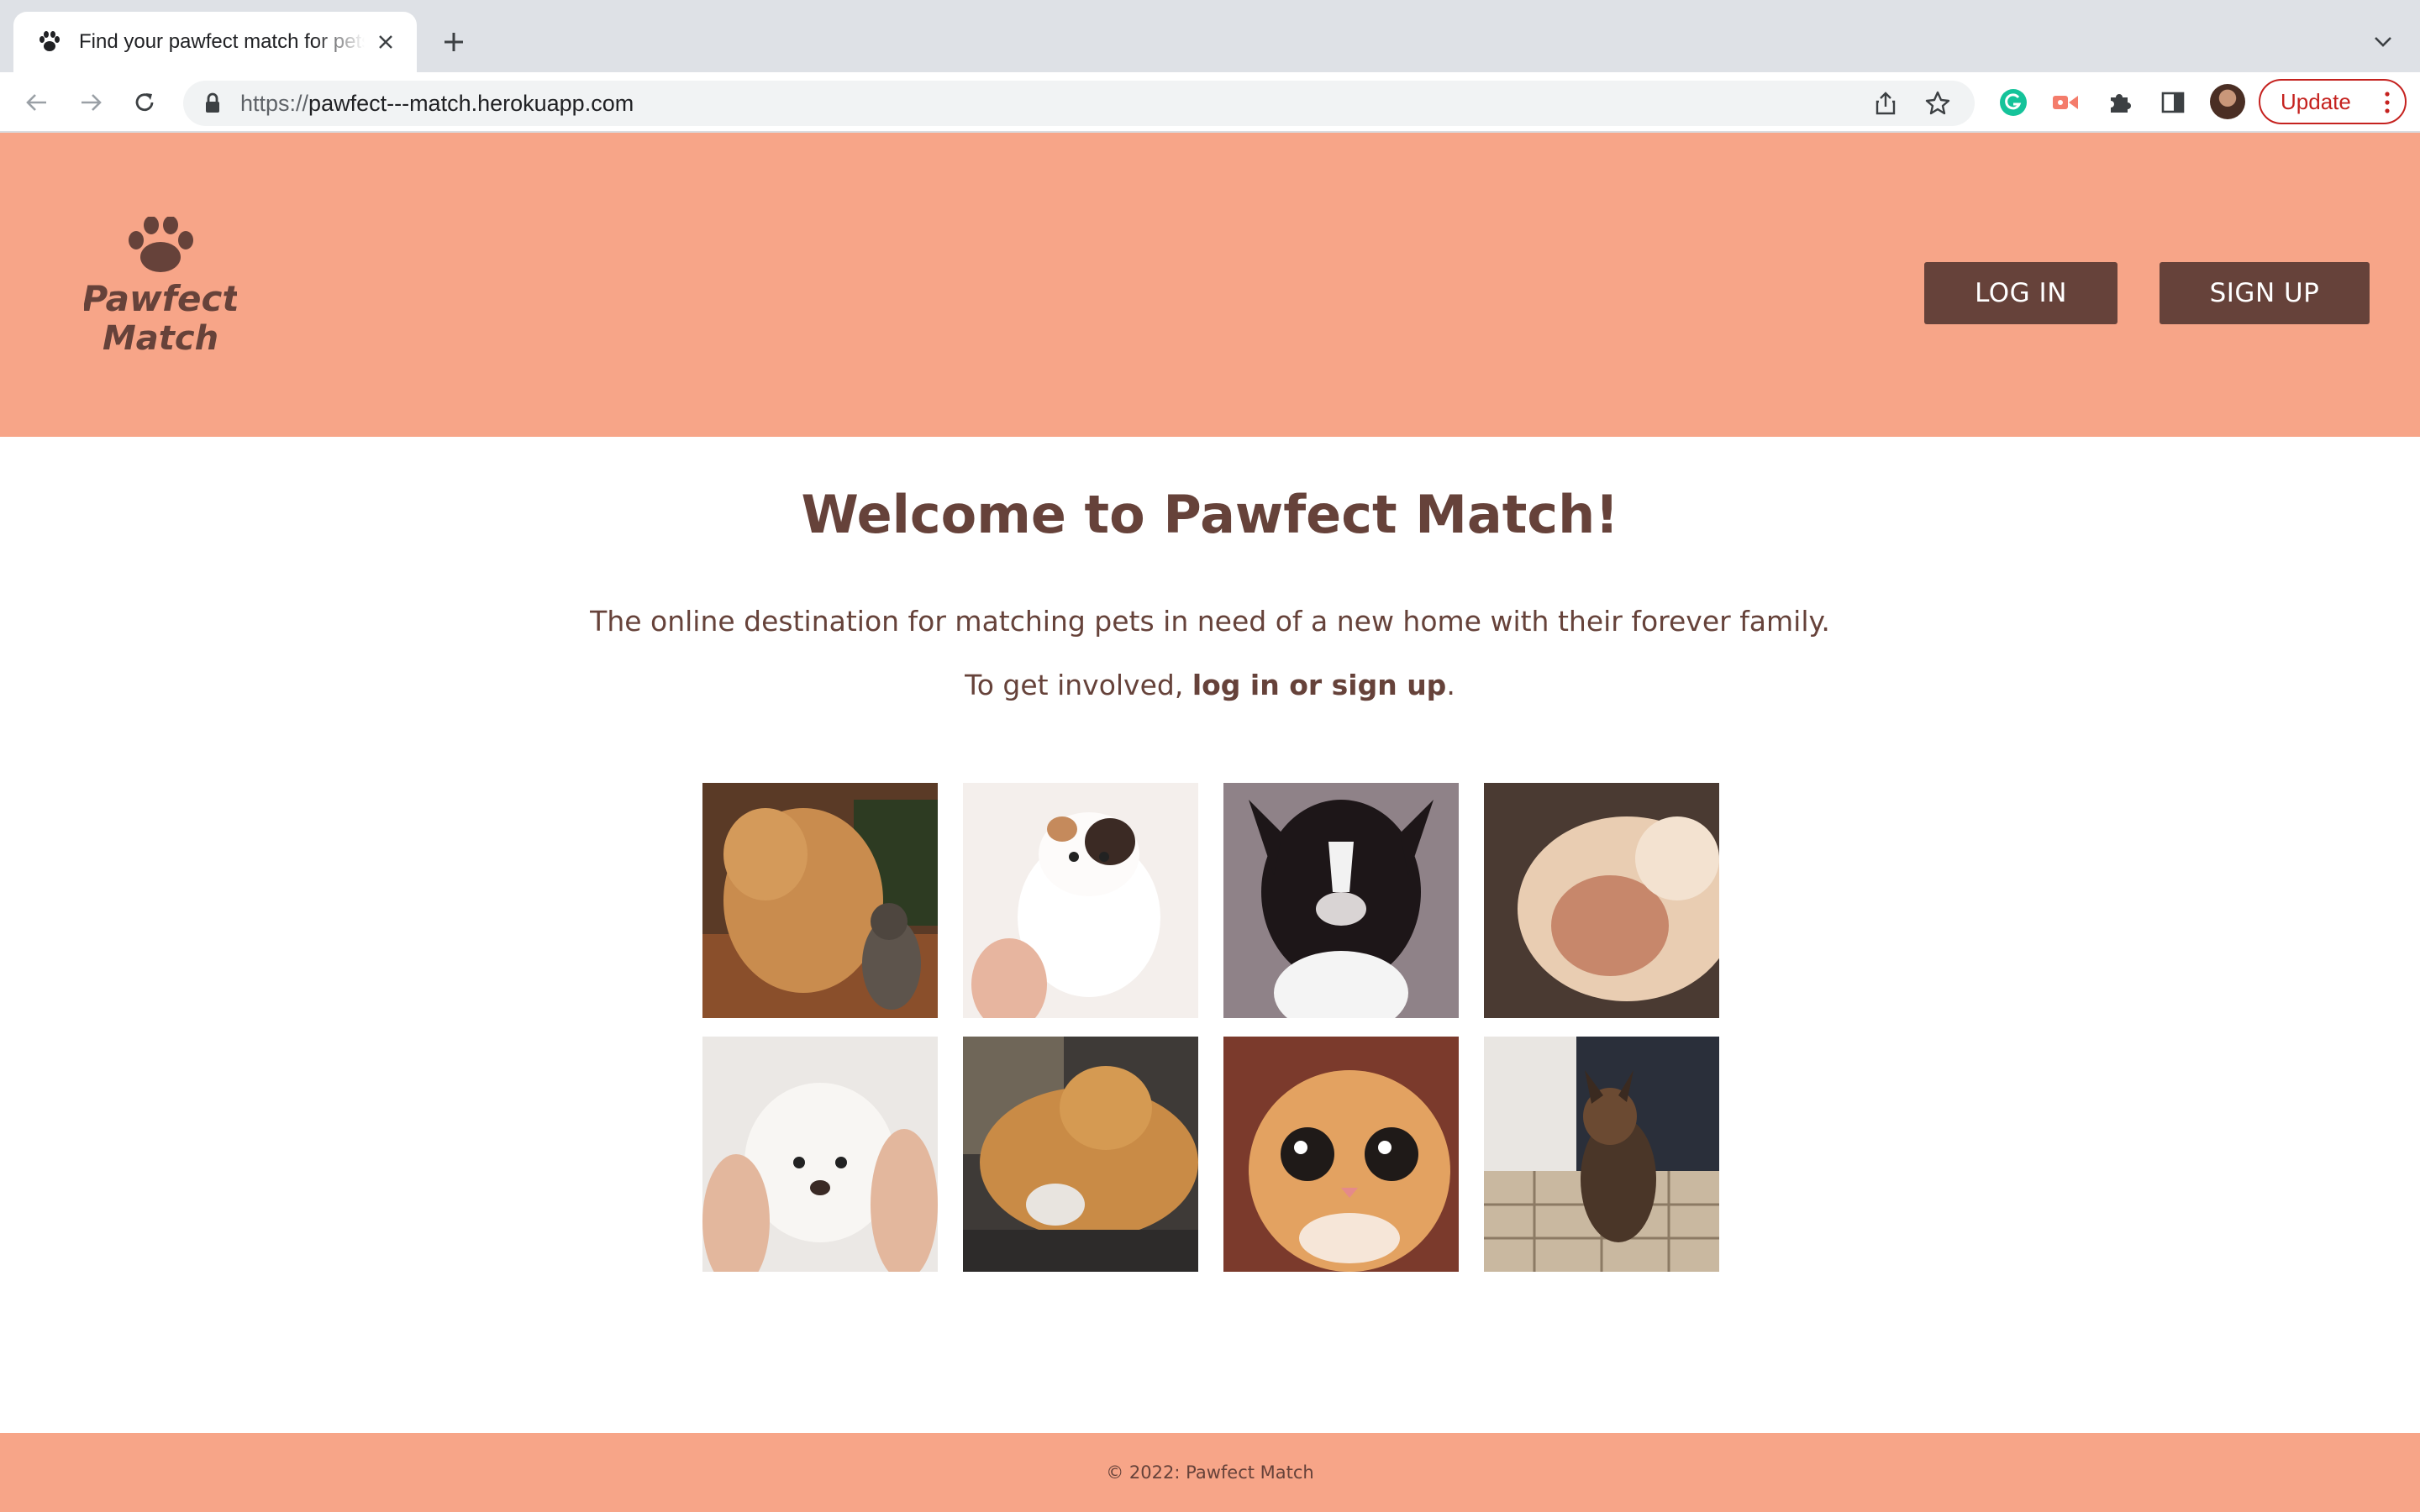  What do you see at coordinates (1080, 1154) in the screenshot?
I see `golden-retriever-lying-gif` at bounding box center [1080, 1154].